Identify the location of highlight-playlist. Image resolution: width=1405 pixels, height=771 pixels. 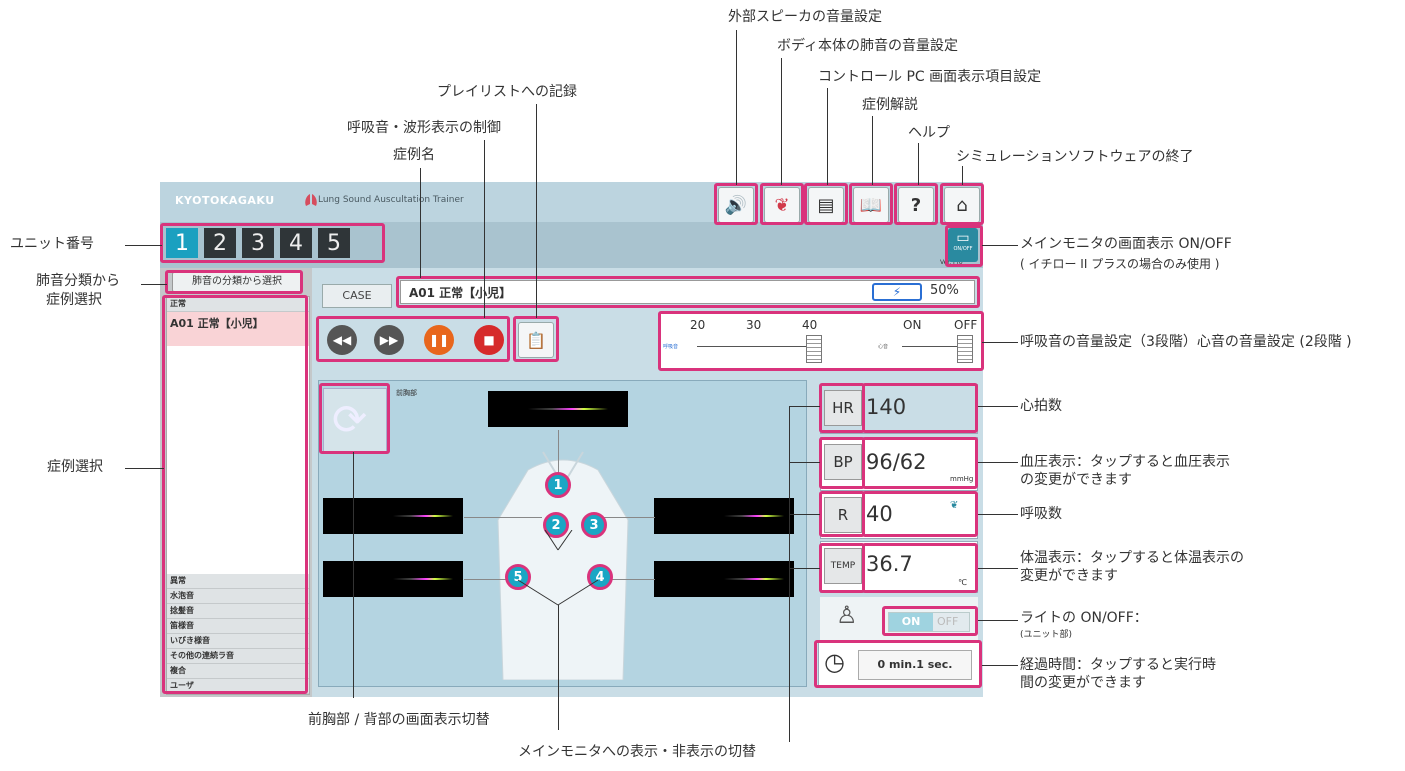
(536, 339).